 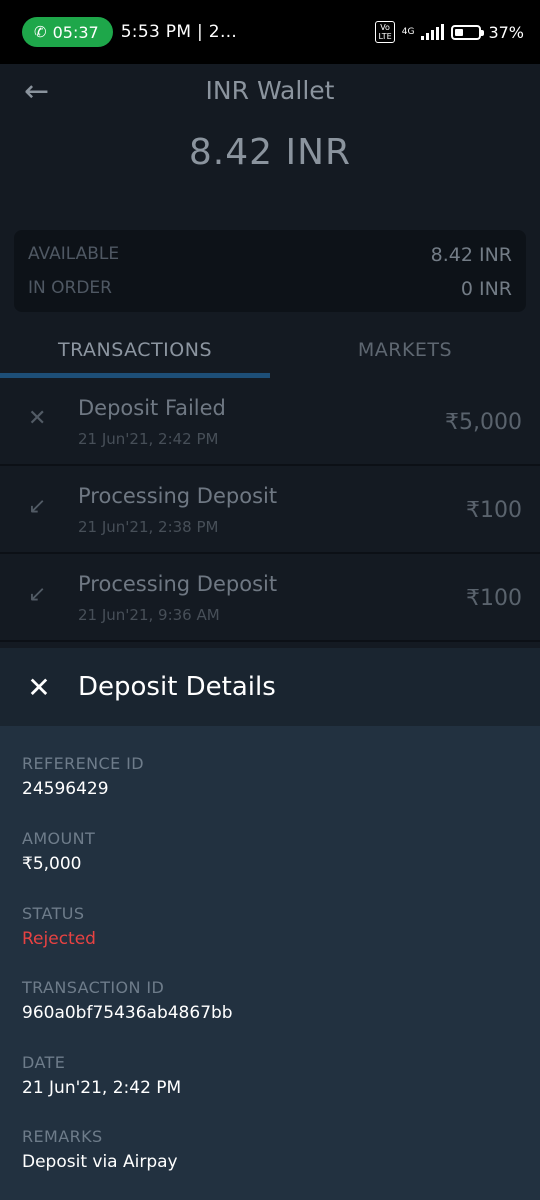 I want to click on balance-summary: AVAILABLE 8.42 INR IN ORDER 0 INR, so click(x=270, y=271).